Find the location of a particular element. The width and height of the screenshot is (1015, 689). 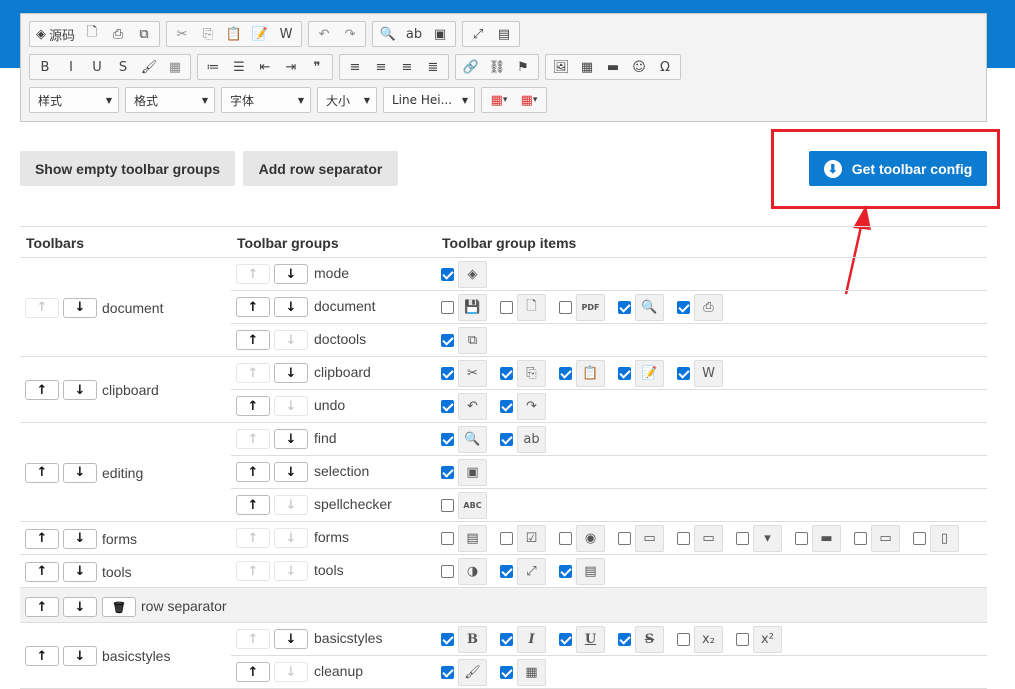

align-right-button: ≡ is located at coordinates (407, 67).